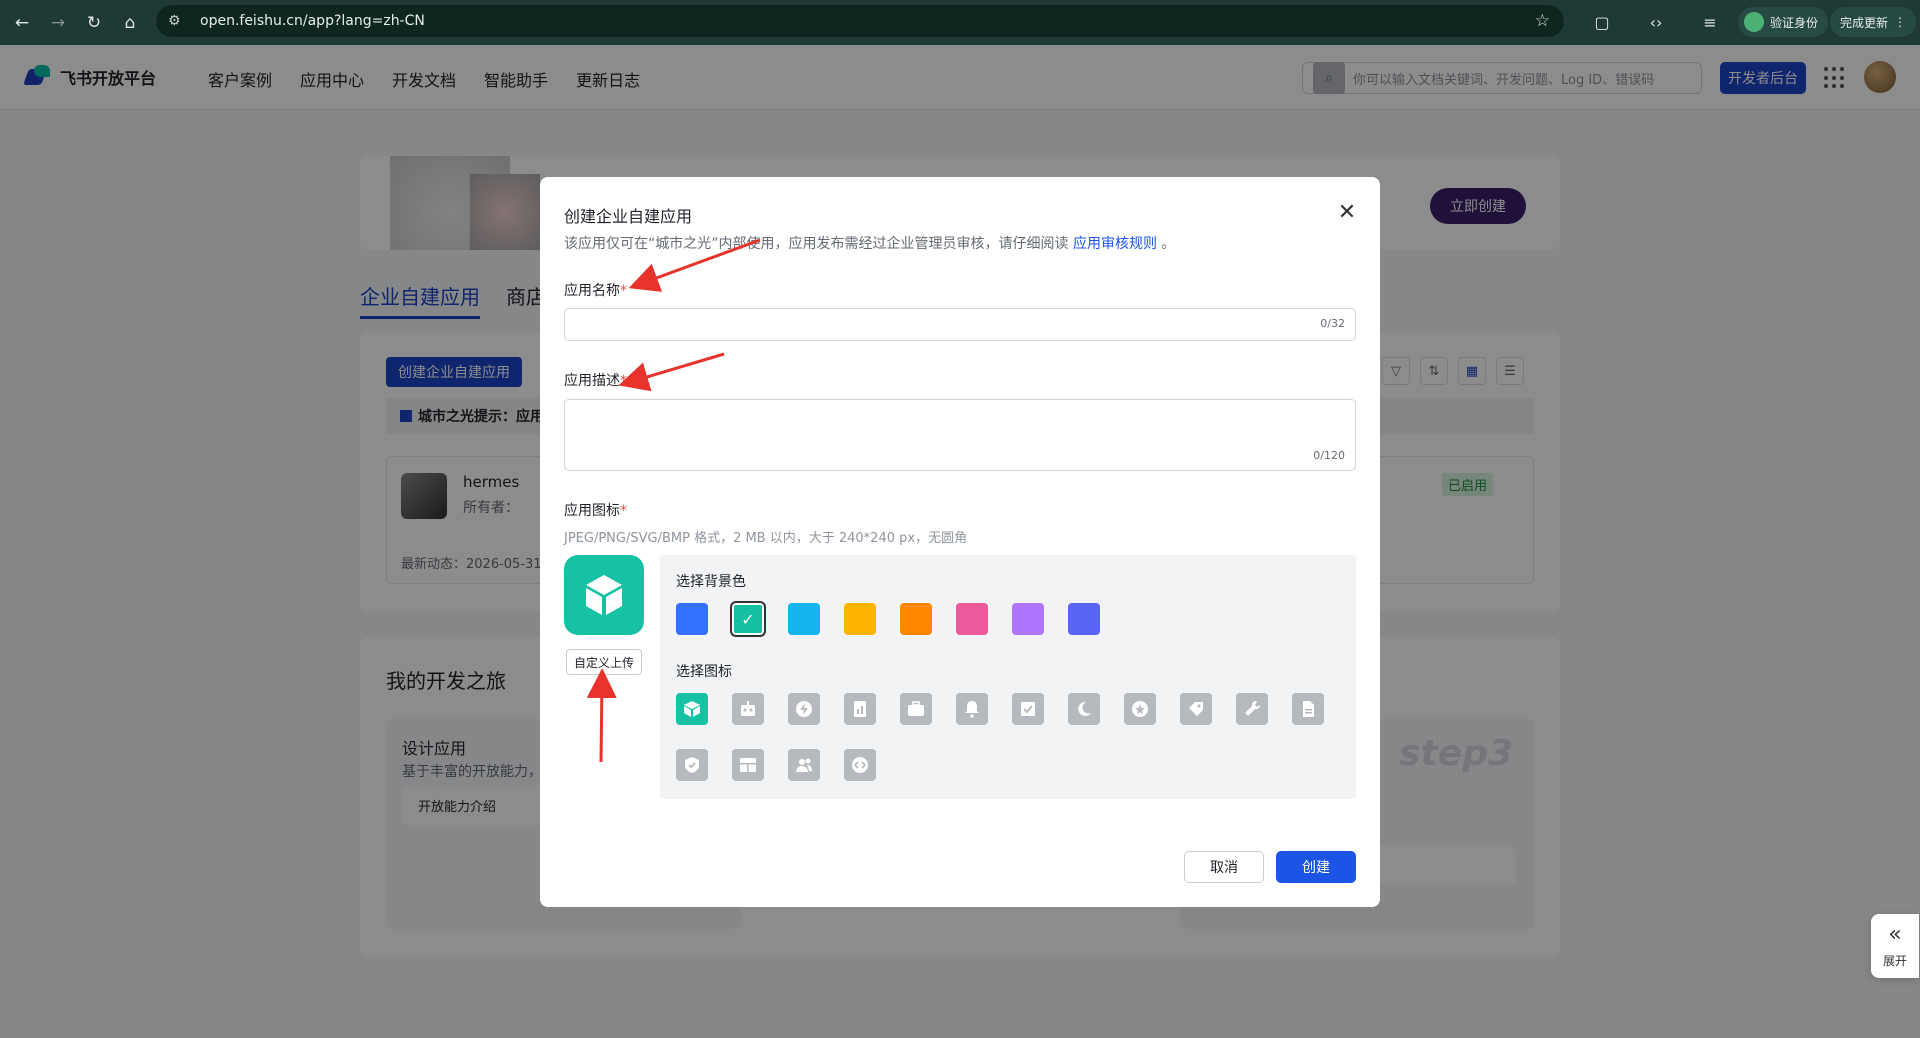 The image size is (1920, 1038). What do you see at coordinates (1168, 244) in the screenshot?
I see `dialog-desc-suffix: 。` at bounding box center [1168, 244].